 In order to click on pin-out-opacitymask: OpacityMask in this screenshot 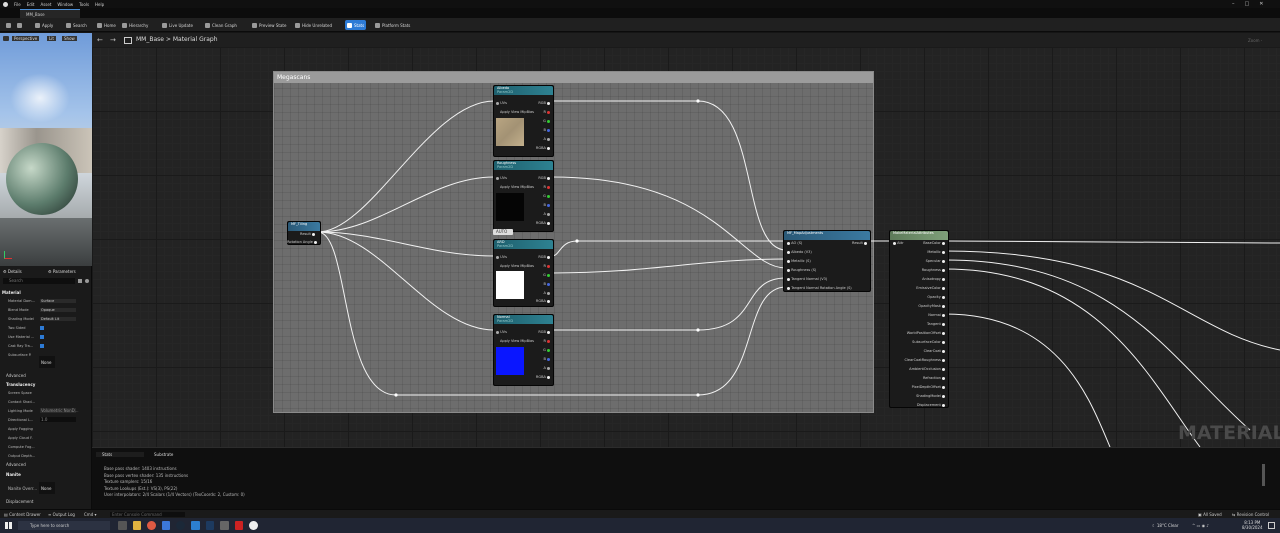, I will do `click(931, 306)`.